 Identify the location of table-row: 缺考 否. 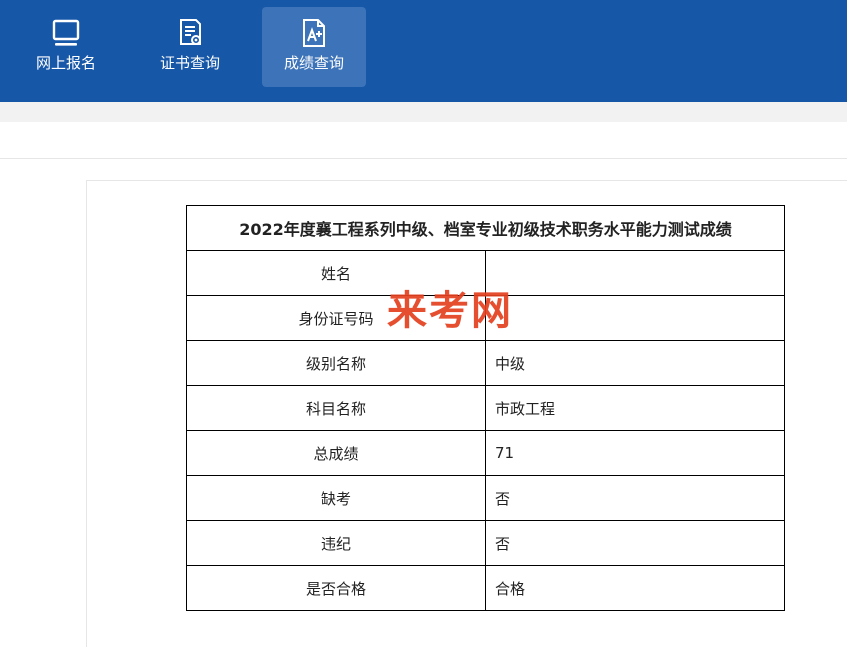
(485, 498).